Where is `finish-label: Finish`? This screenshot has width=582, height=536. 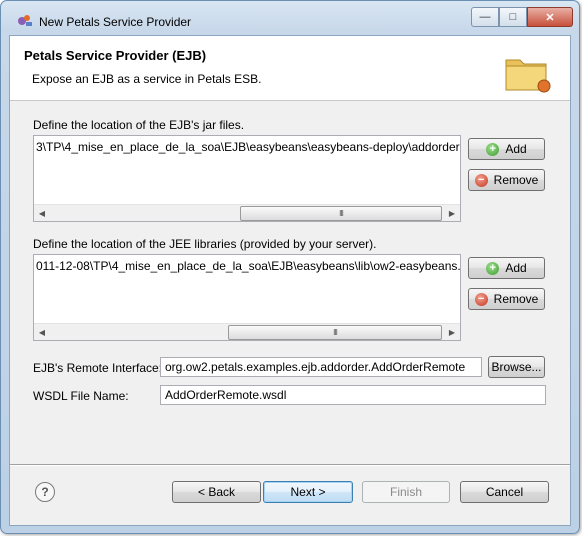
finish-label: Finish is located at coordinates (405, 492).